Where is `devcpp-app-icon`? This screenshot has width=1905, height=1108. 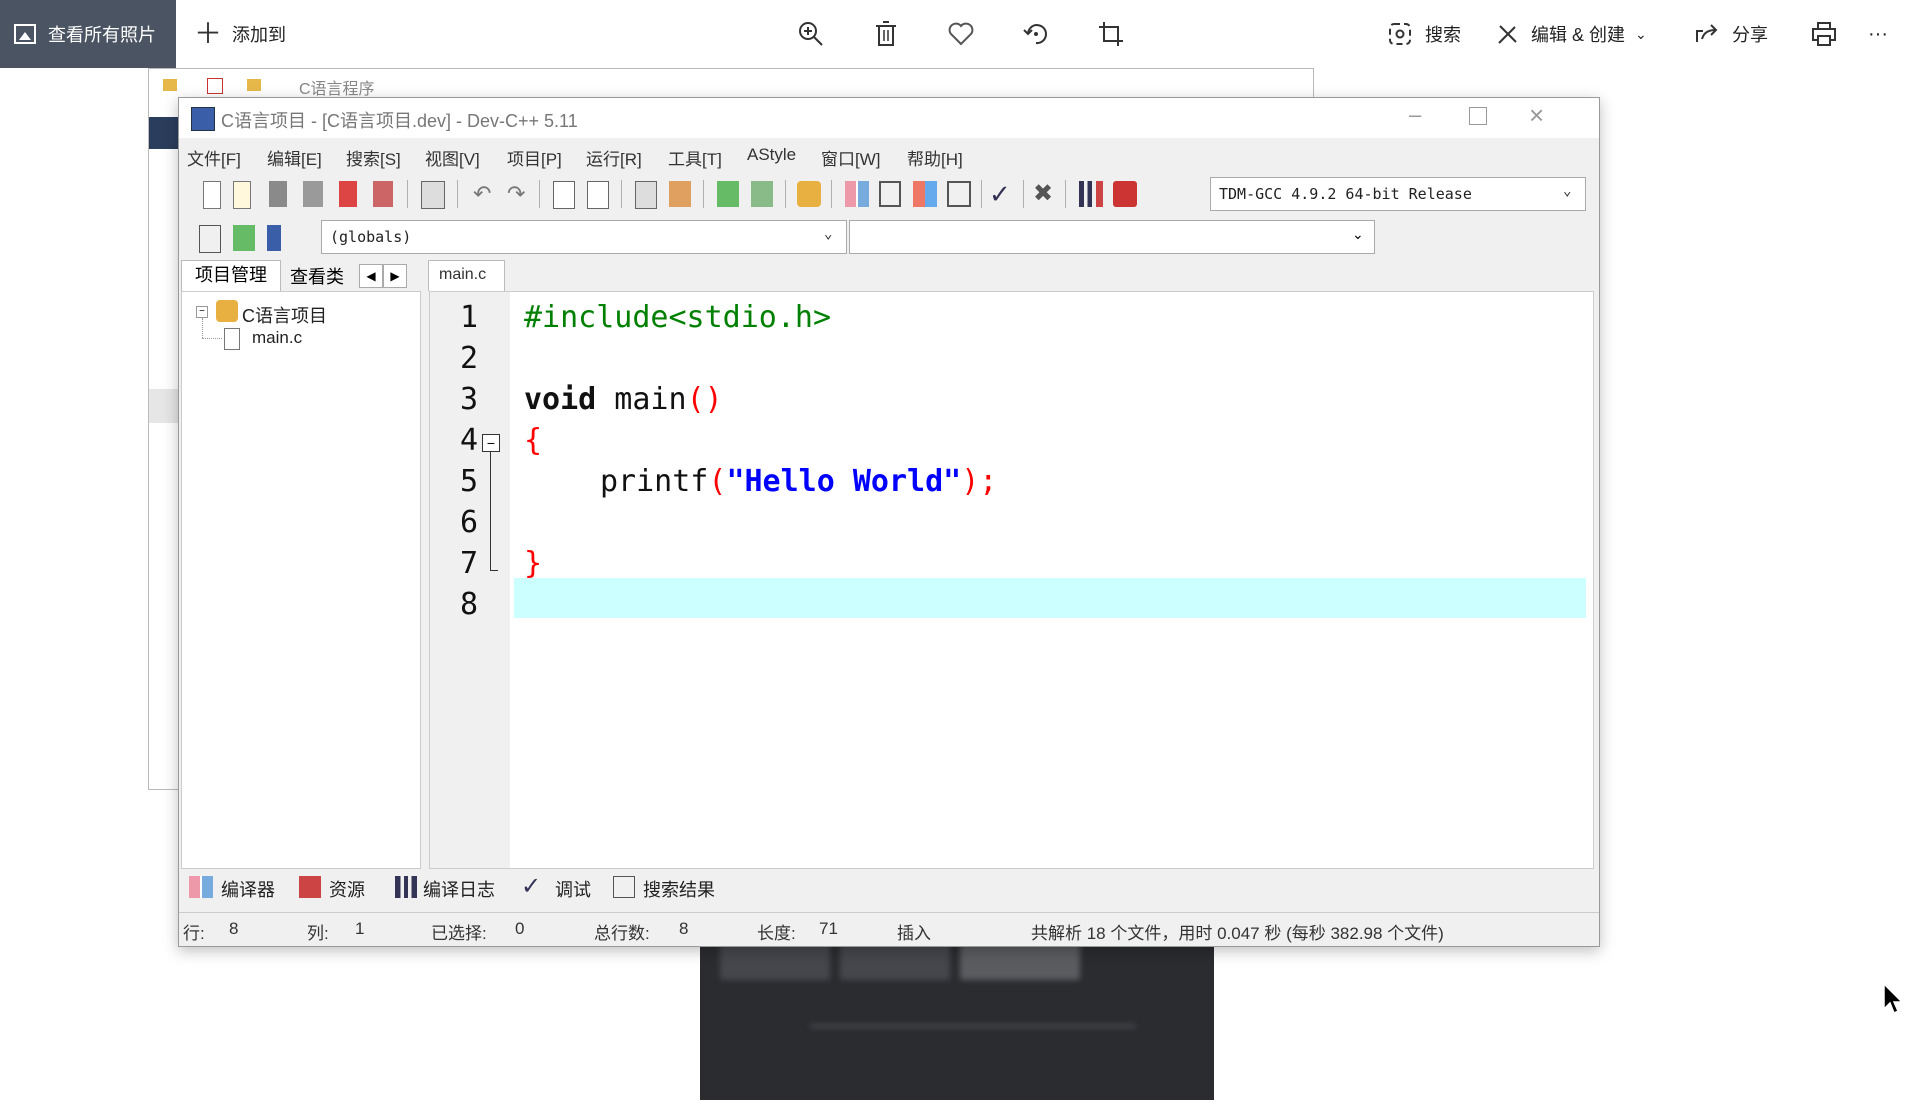 devcpp-app-icon is located at coordinates (203, 119).